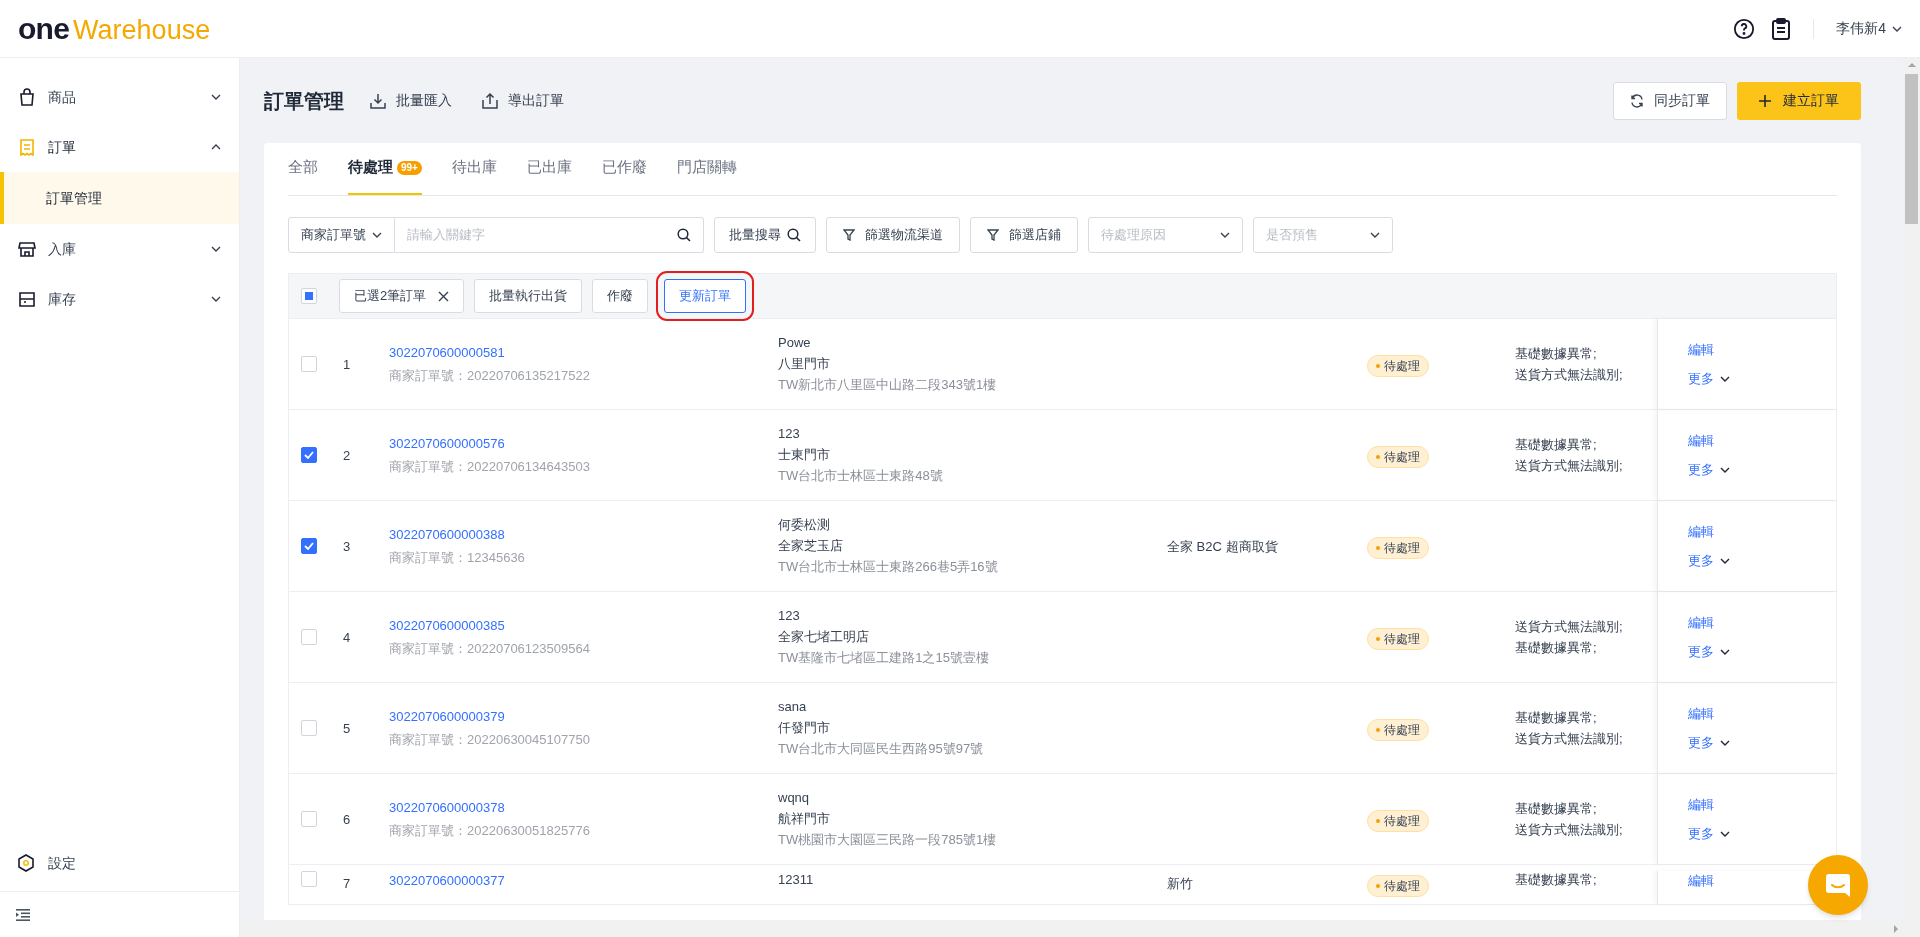 The height and width of the screenshot is (937, 1920). I want to click on row-number: 4, so click(347, 637).